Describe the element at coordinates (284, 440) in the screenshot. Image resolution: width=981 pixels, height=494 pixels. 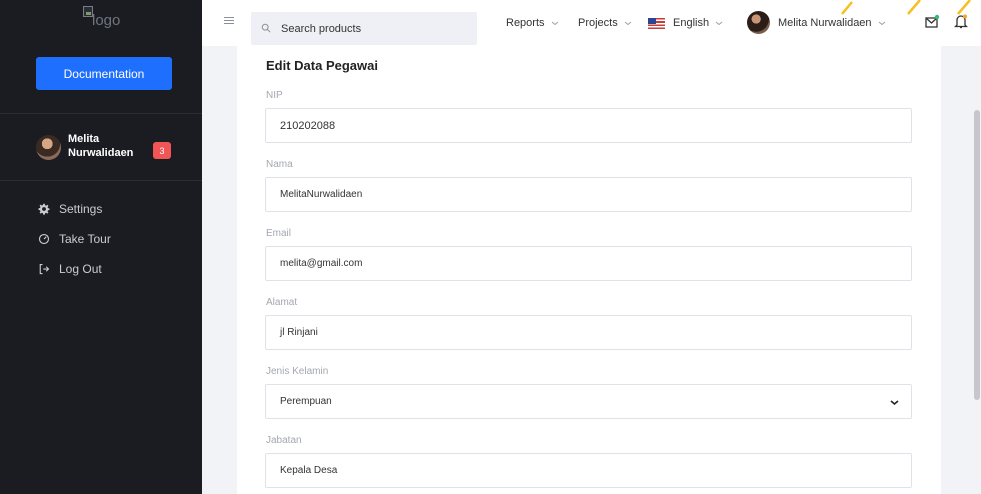
I see `field-label-jabatan: Jabatan` at that location.